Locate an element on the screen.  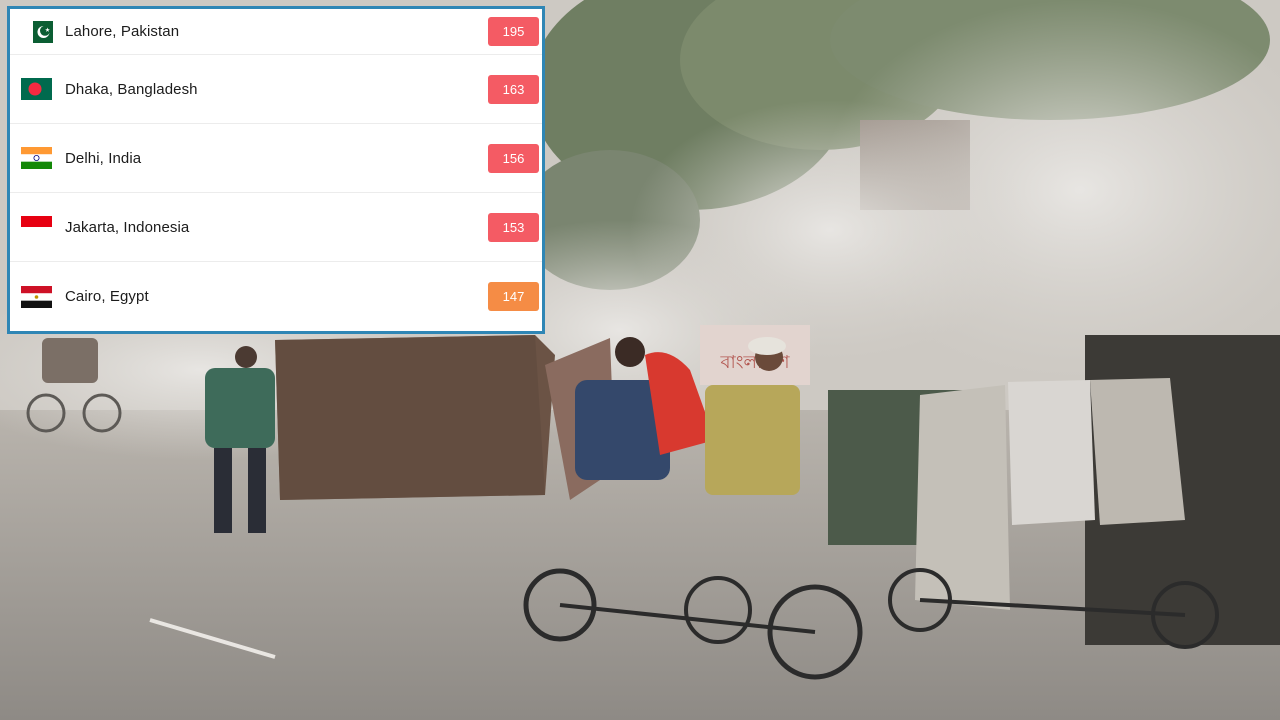
pakistan-flag-icon is located at coordinates (41, 31).